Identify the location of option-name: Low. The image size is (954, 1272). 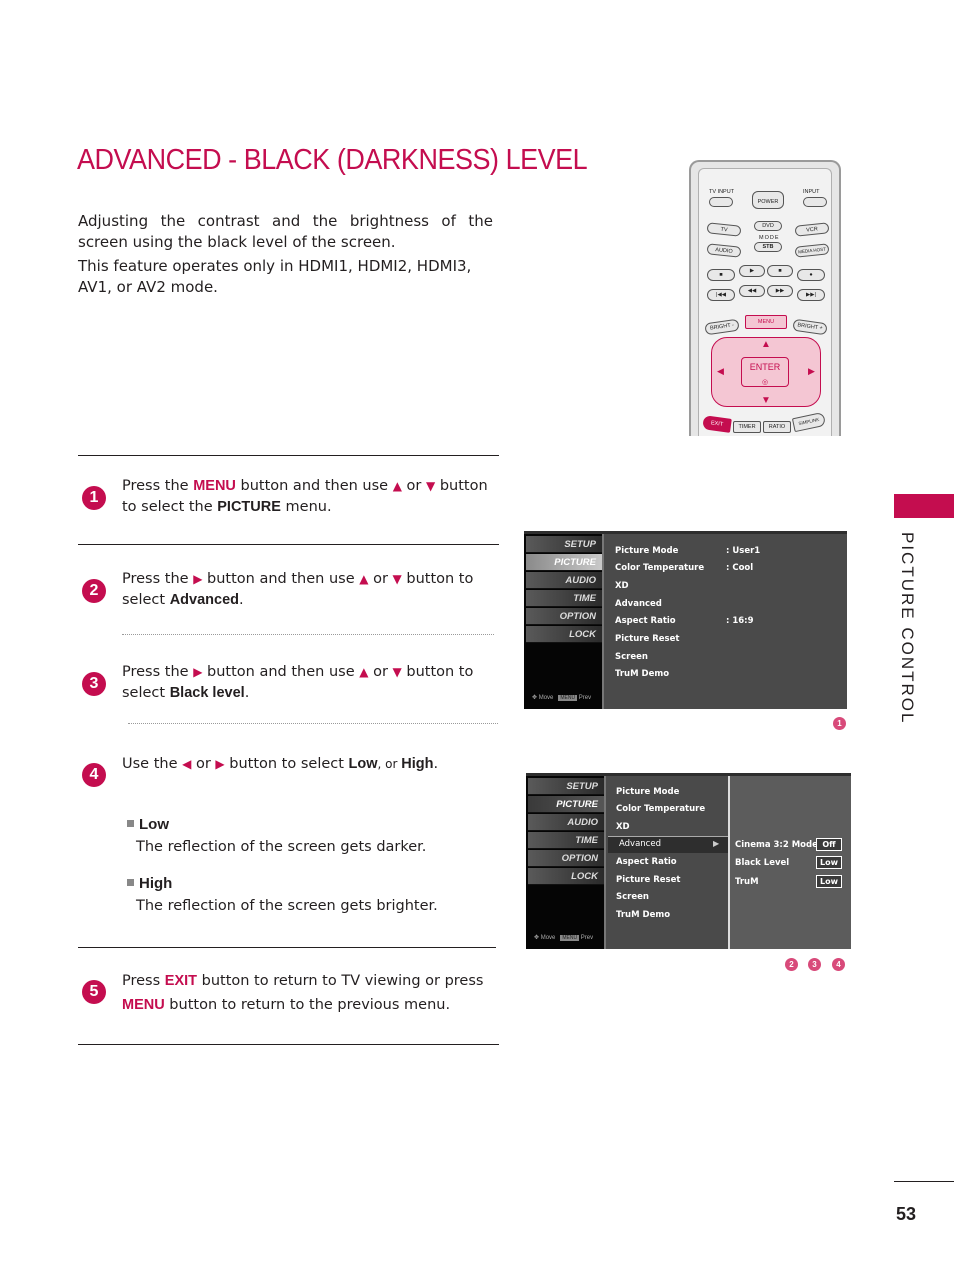
(154, 824).